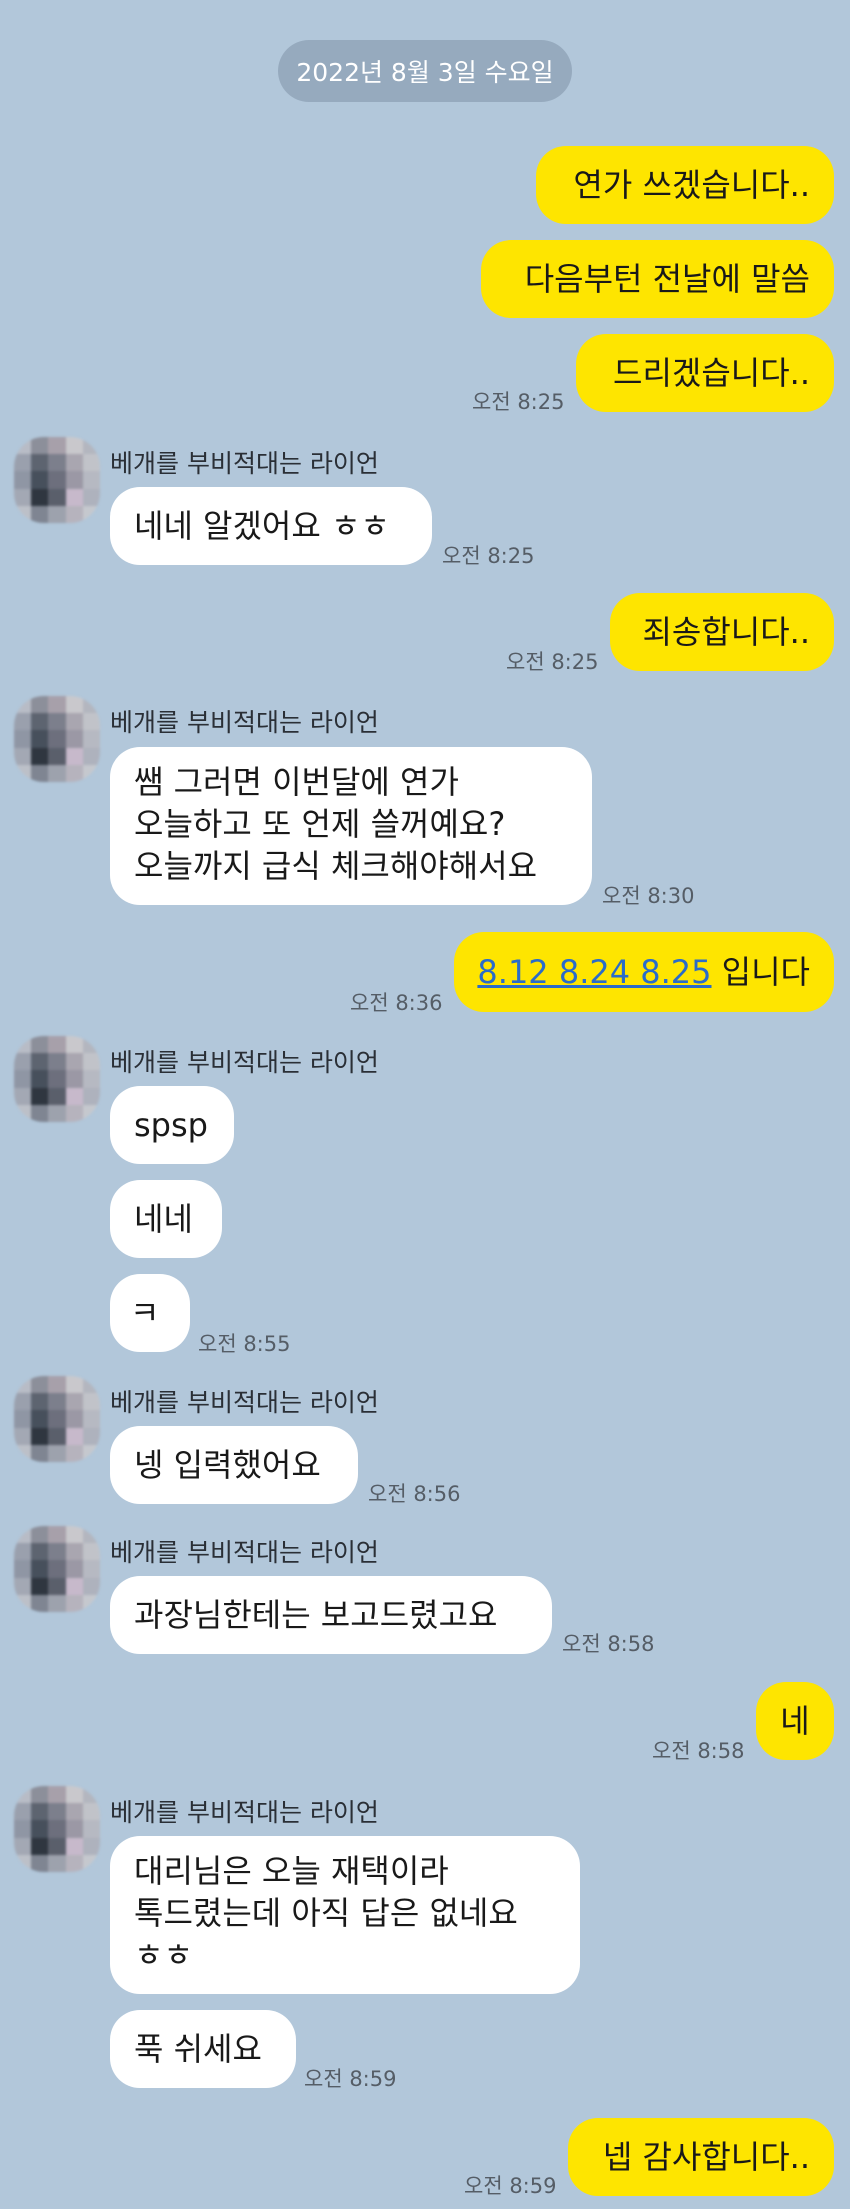  What do you see at coordinates (326, 1913) in the screenshot?
I see `message-text-line: 톡드렸는데 아직 답은 없네요` at bounding box center [326, 1913].